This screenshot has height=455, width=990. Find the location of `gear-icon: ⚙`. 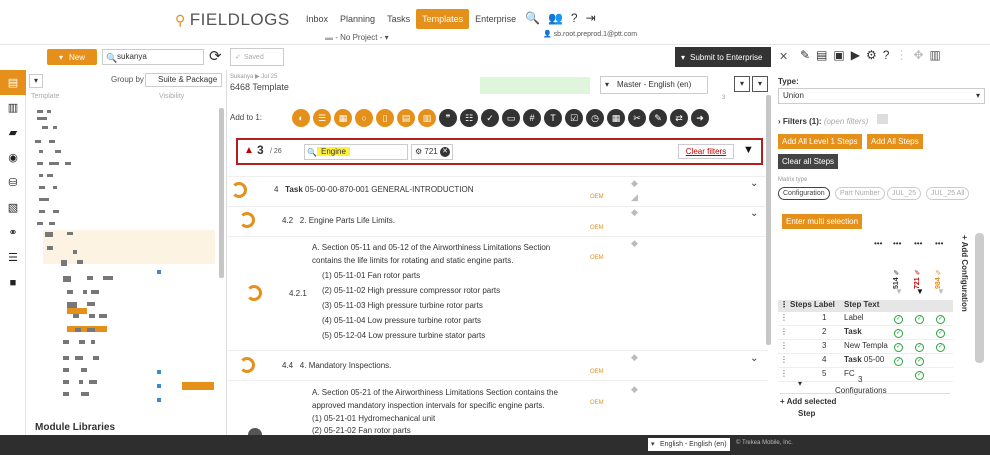

gear-icon: ⚙ is located at coordinates (871, 55).